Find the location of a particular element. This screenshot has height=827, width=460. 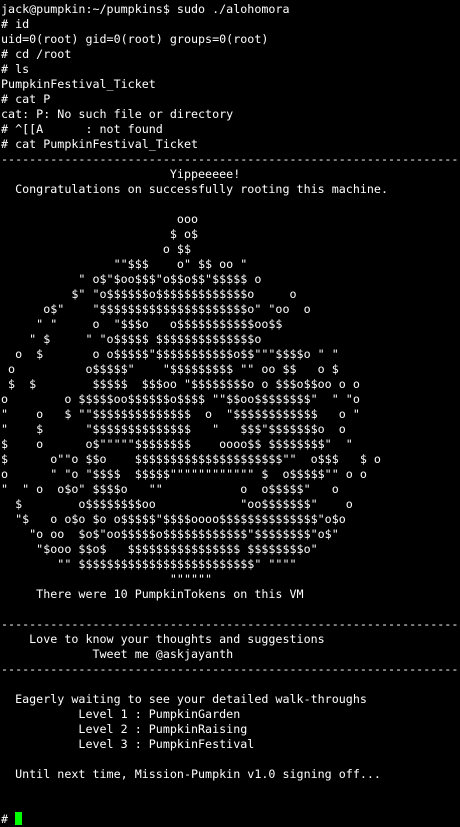

terminal-line: # cat P is located at coordinates (26, 99).